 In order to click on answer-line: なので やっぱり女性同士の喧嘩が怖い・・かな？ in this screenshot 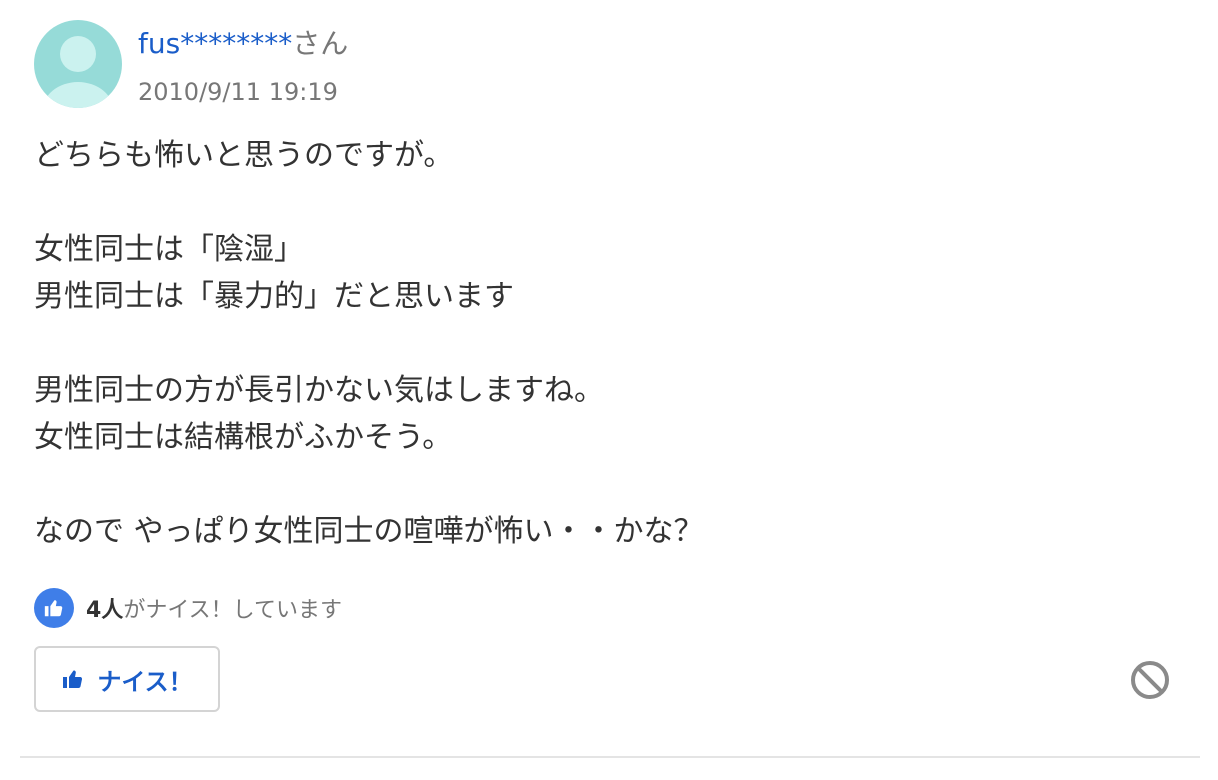, I will do `click(369, 531)`.